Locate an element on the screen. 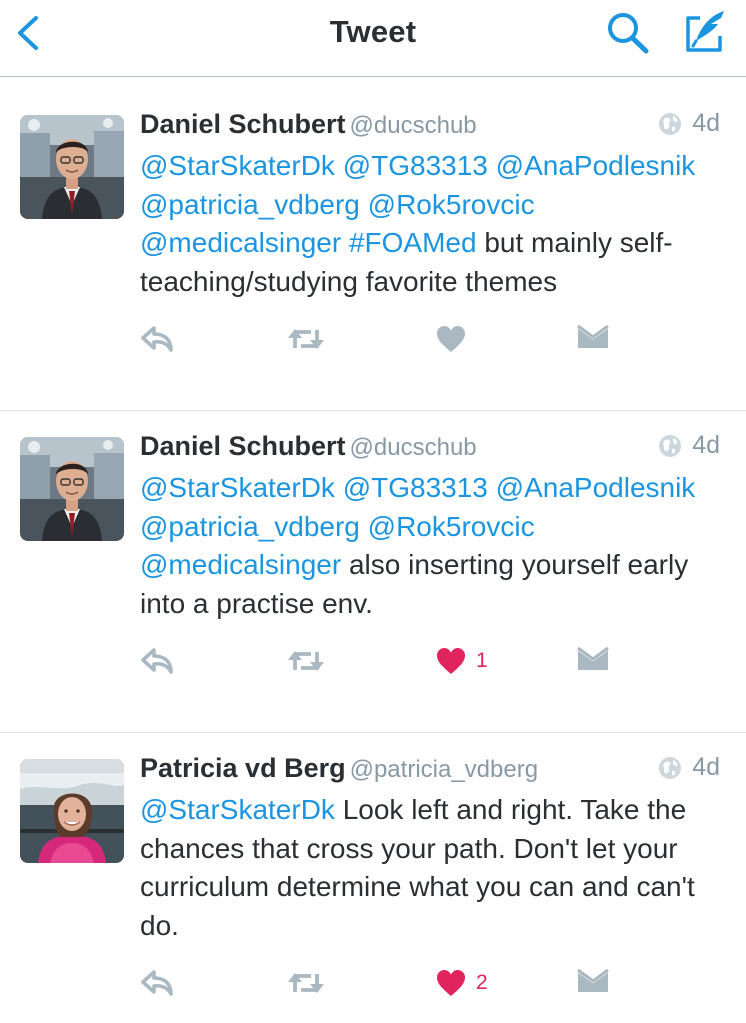 This screenshot has height=1023, width=746. like-count: 1 is located at coordinates (482, 660).